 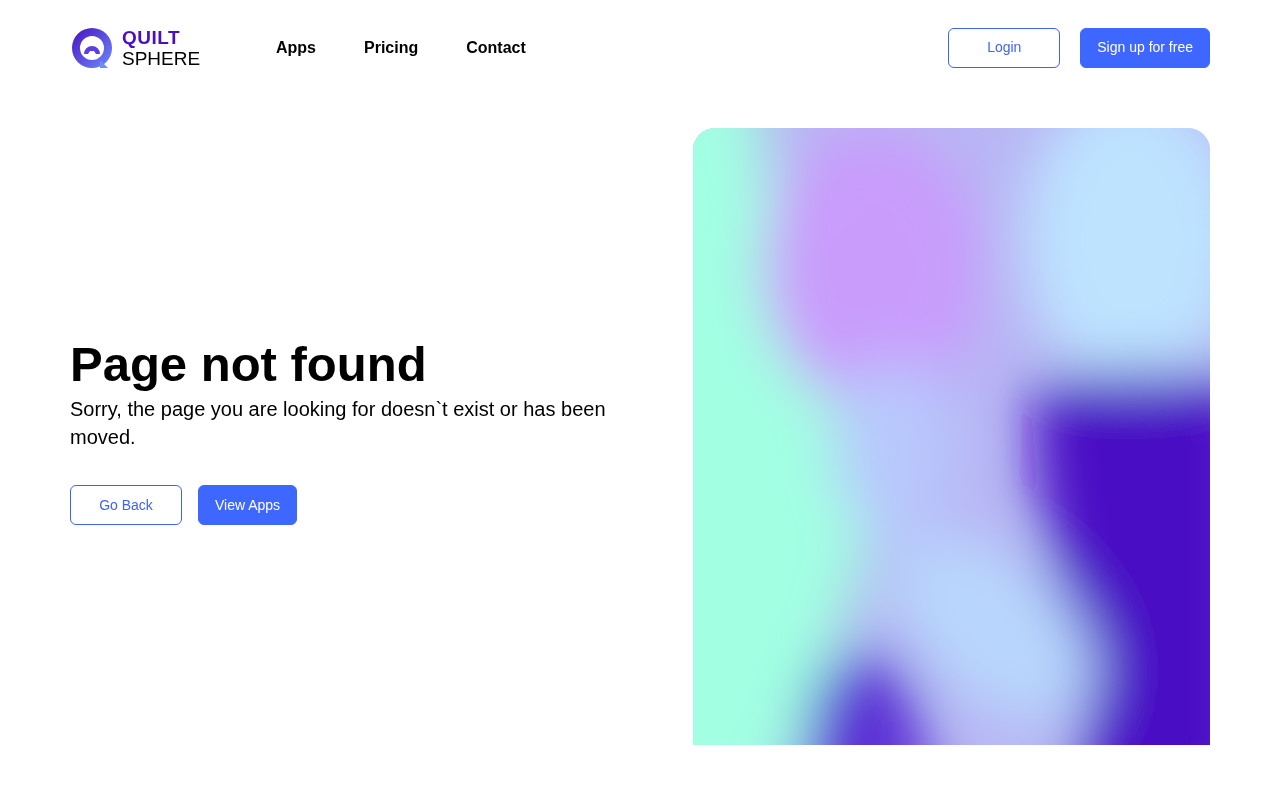 I want to click on nav-link: Contact, so click(x=496, y=47).